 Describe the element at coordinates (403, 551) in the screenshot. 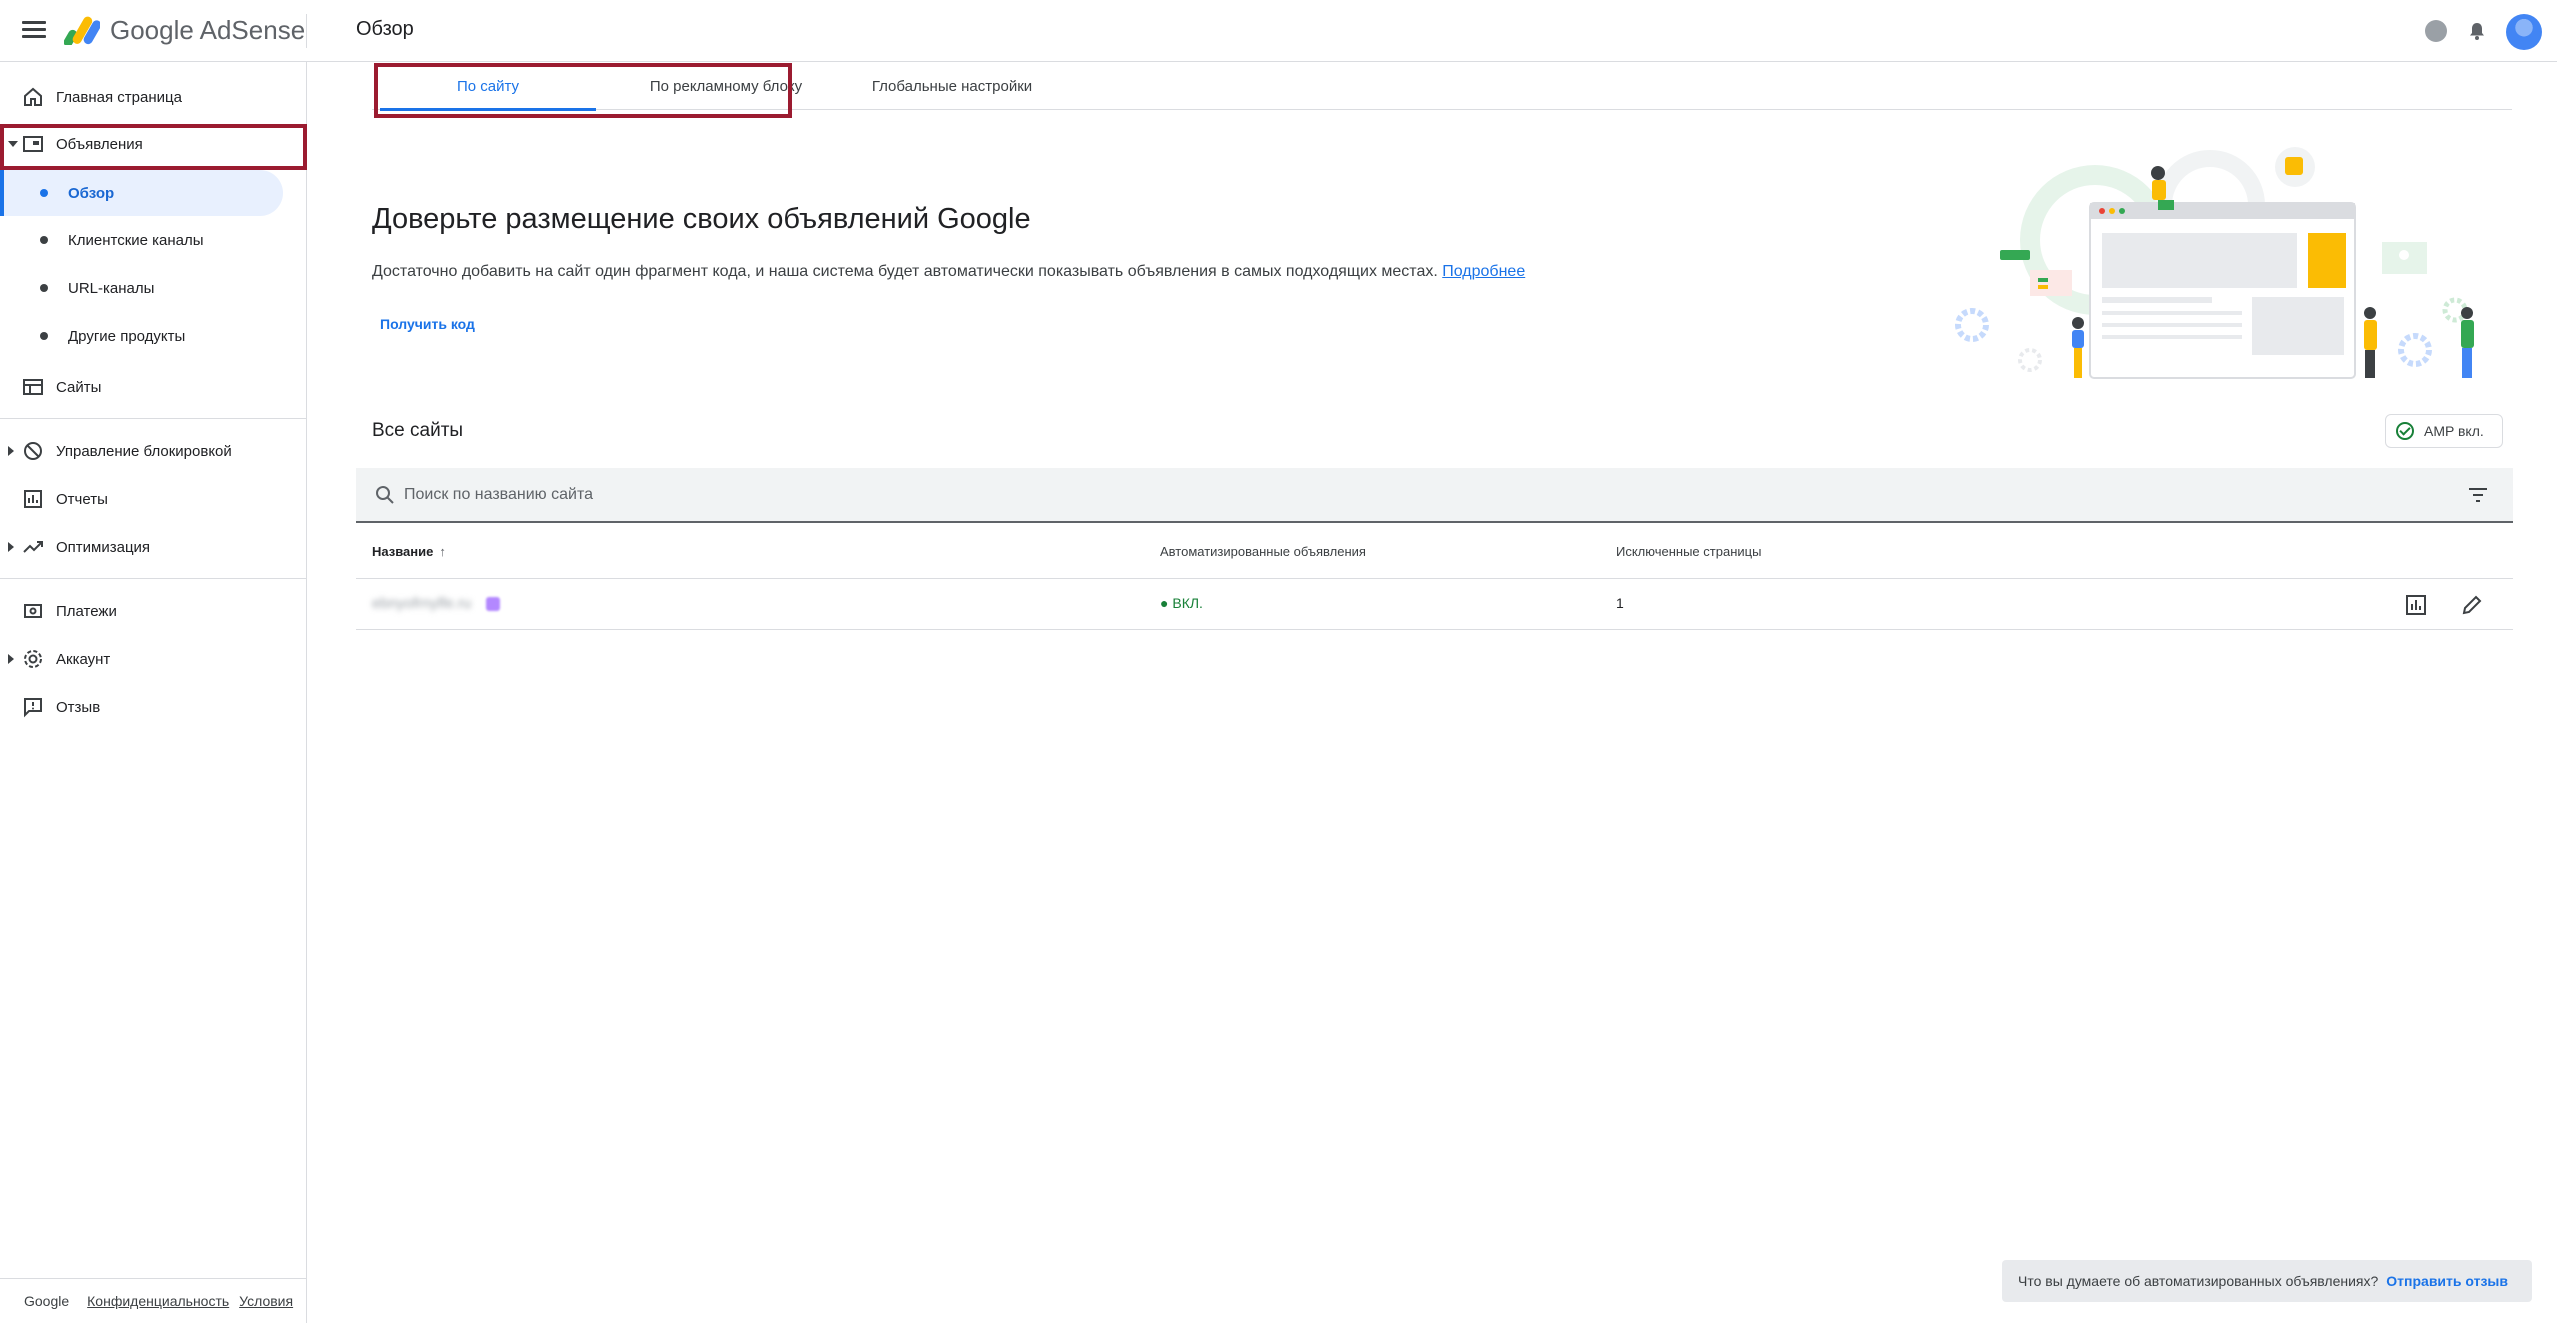

I see `column-header-label: Название` at that location.